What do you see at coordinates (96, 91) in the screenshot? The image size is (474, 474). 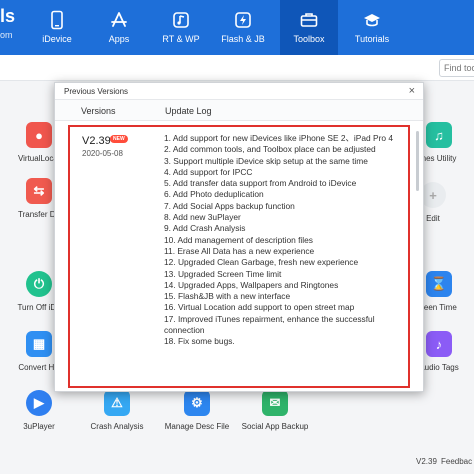 I see `dialog-title: Previous Versions` at bounding box center [96, 91].